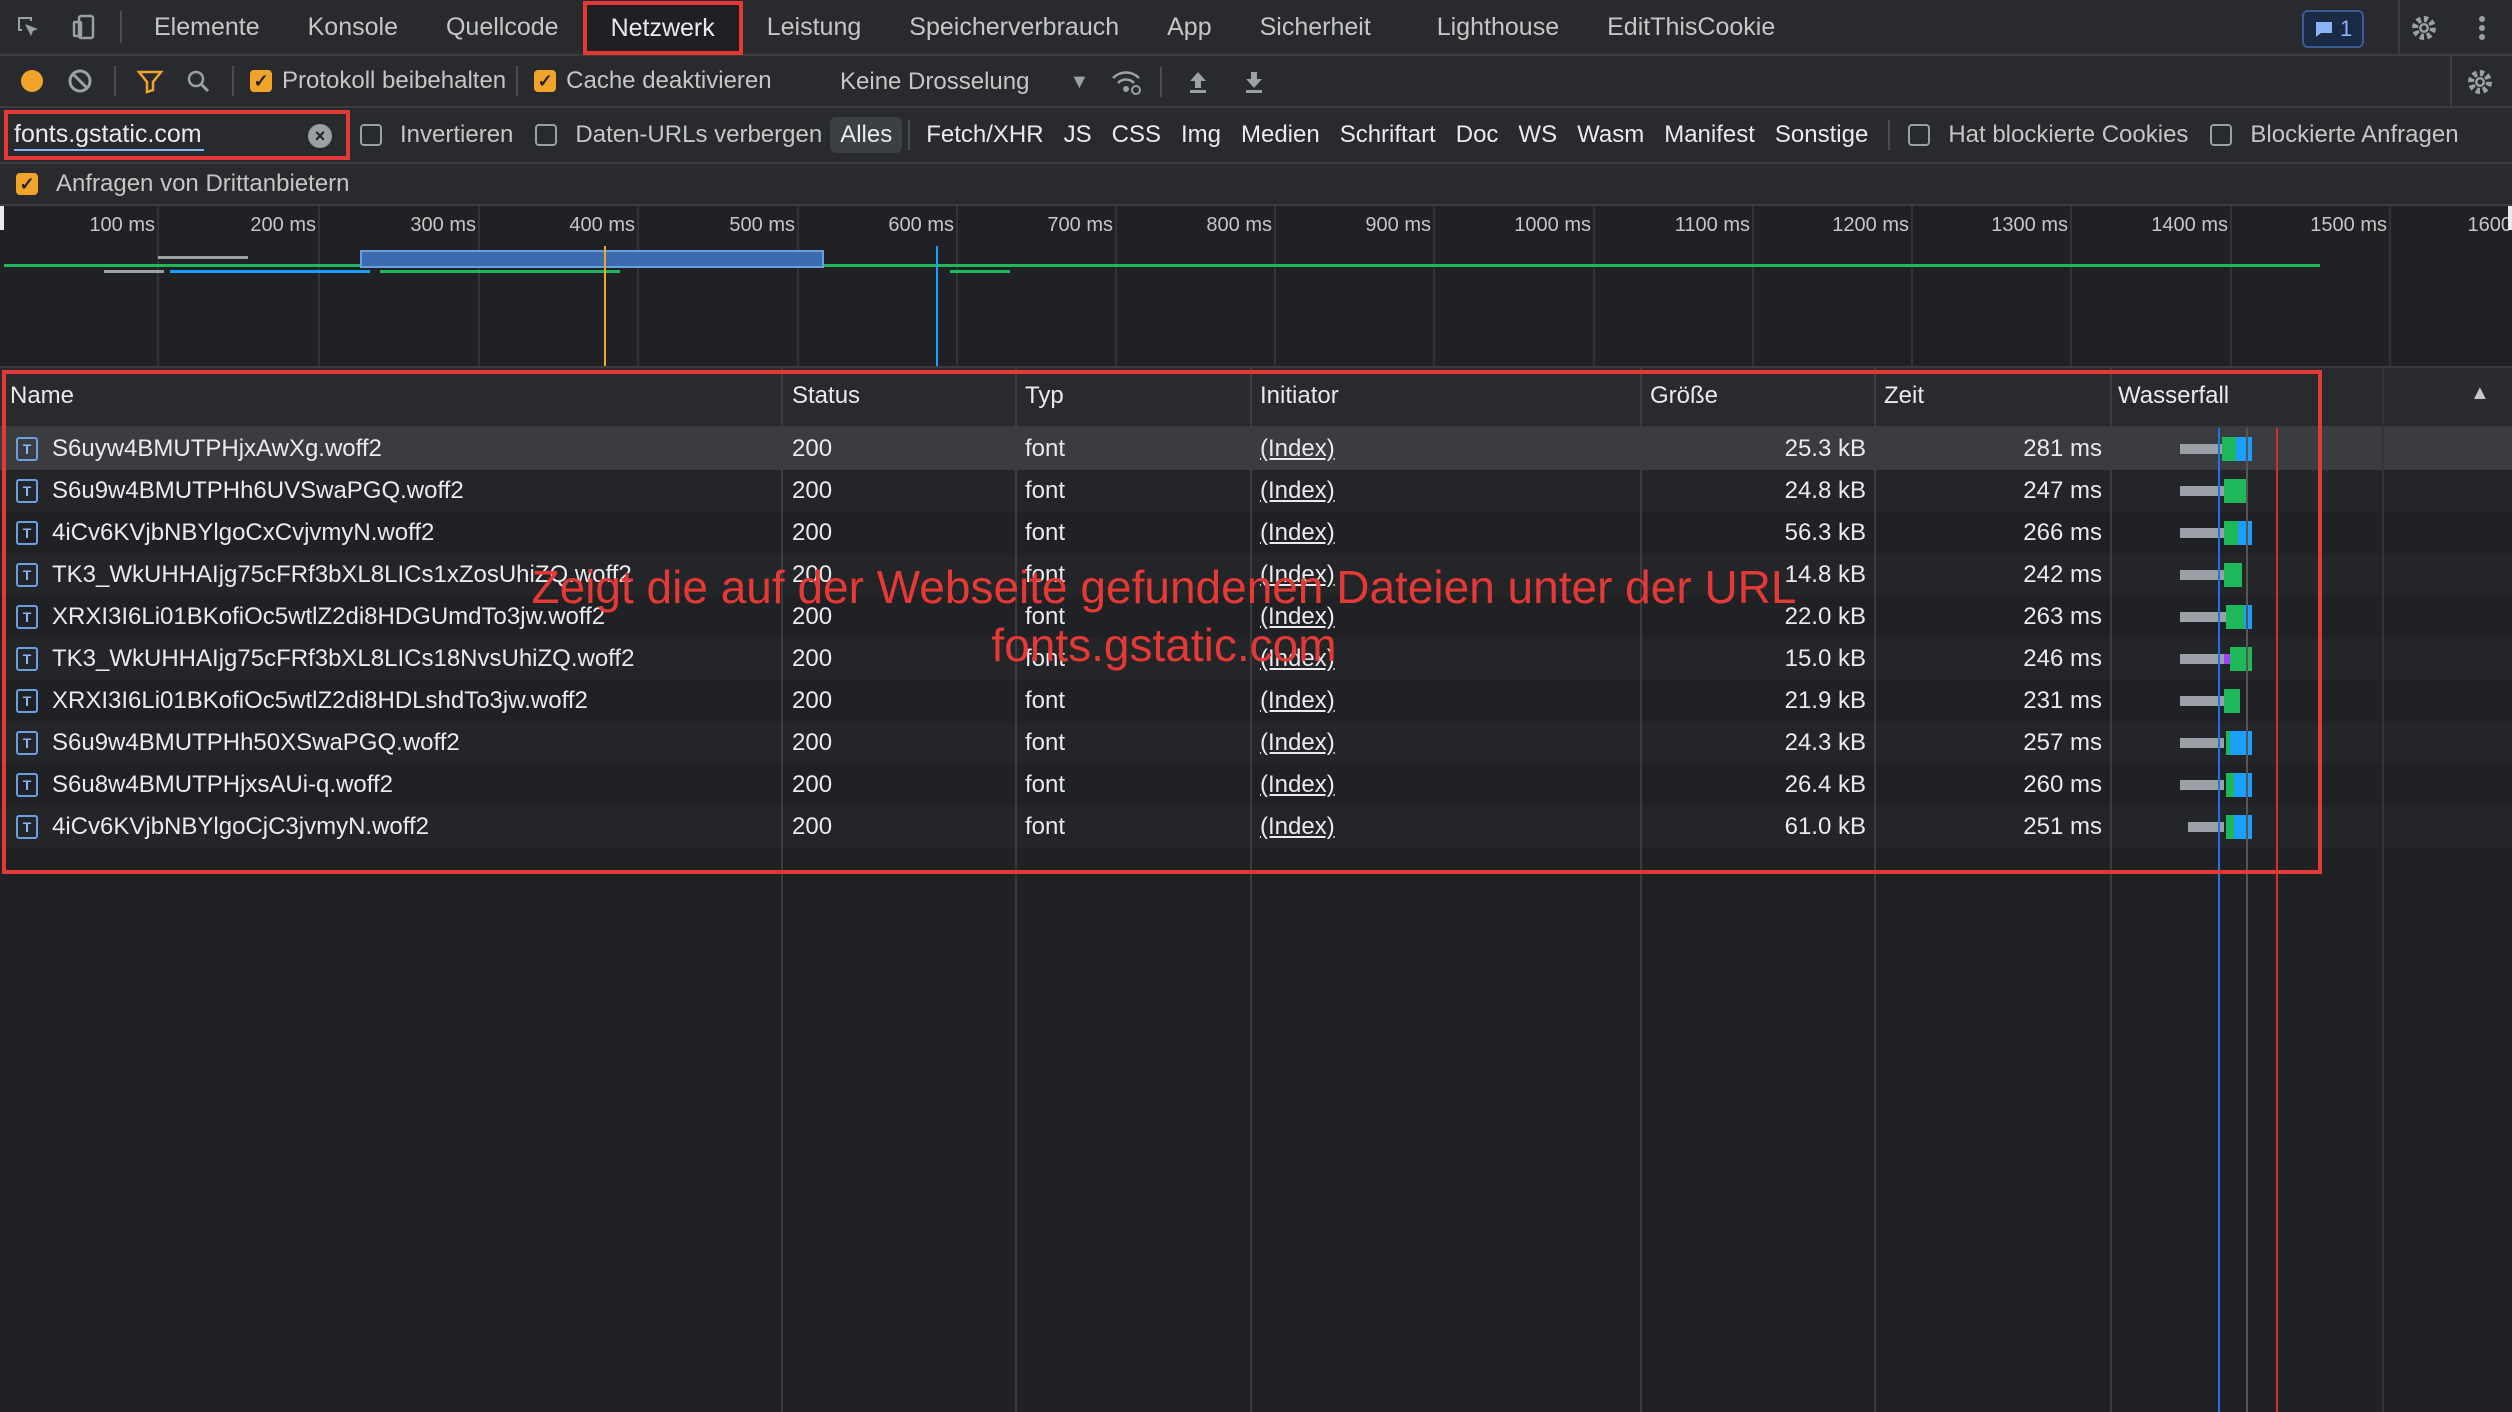 The height and width of the screenshot is (1412, 2512). Describe the element at coordinates (1537, 135) in the screenshot. I see `type-filter-ws: WS` at that location.